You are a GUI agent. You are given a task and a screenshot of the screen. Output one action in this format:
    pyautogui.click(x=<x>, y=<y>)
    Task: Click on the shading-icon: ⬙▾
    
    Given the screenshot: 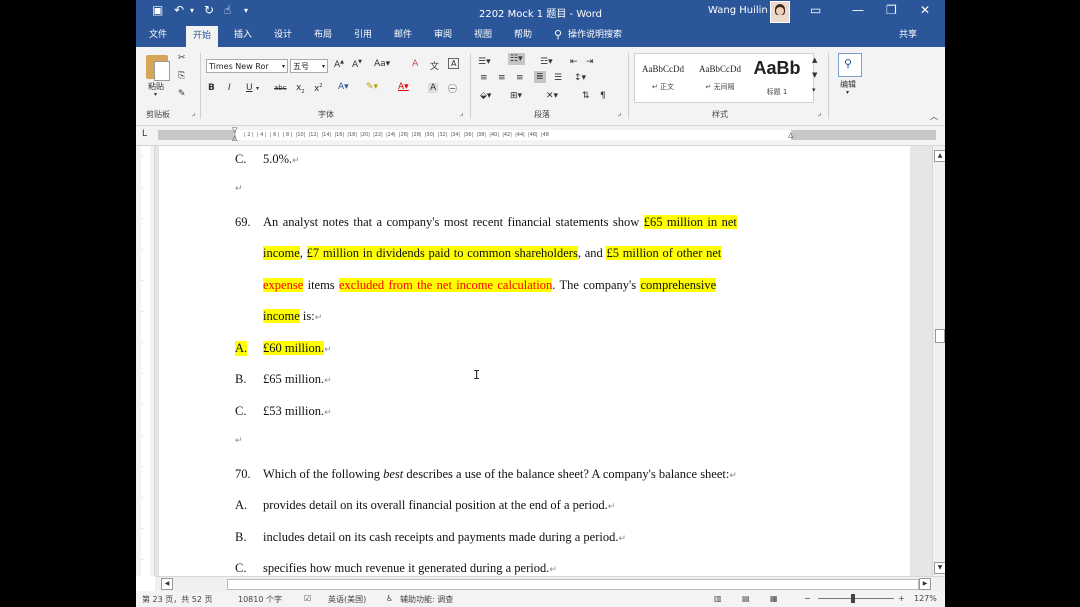 What is the action you would take?
    pyautogui.click(x=485, y=96)
    